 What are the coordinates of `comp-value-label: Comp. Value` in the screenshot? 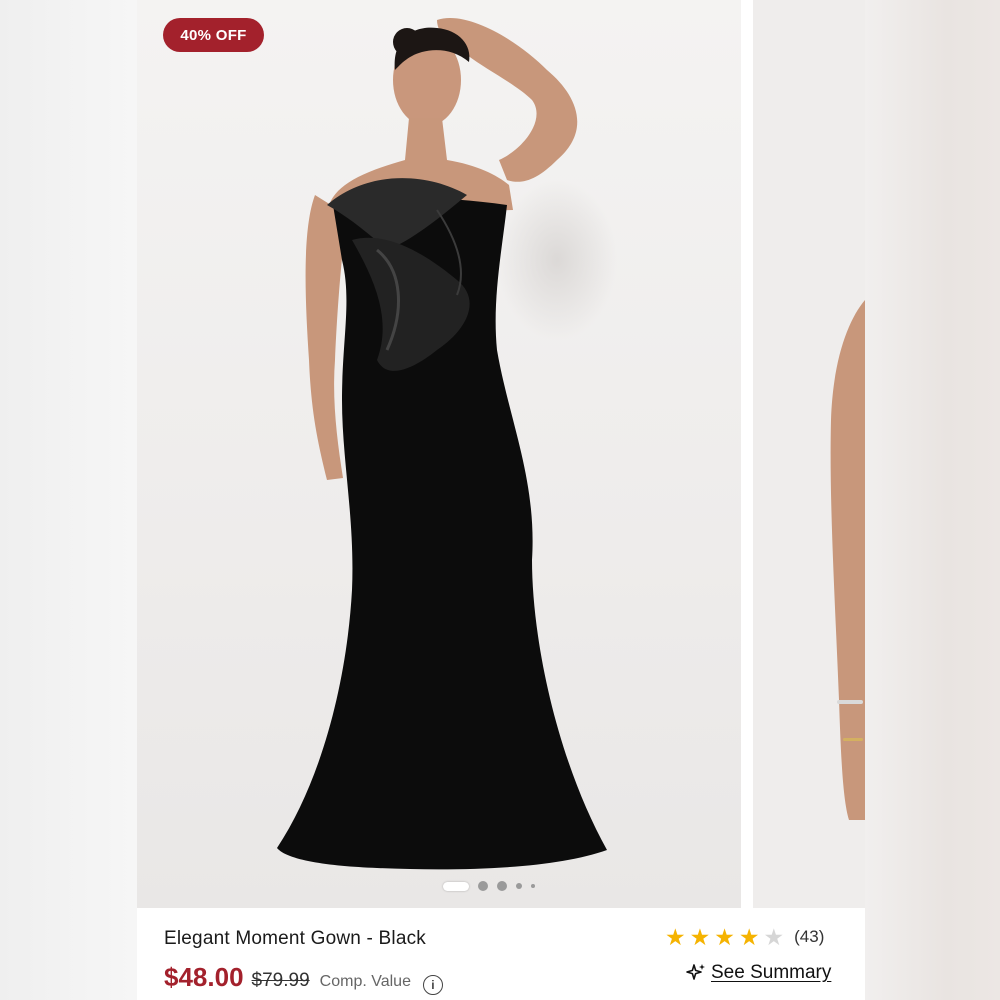 It's located at (365, 981).